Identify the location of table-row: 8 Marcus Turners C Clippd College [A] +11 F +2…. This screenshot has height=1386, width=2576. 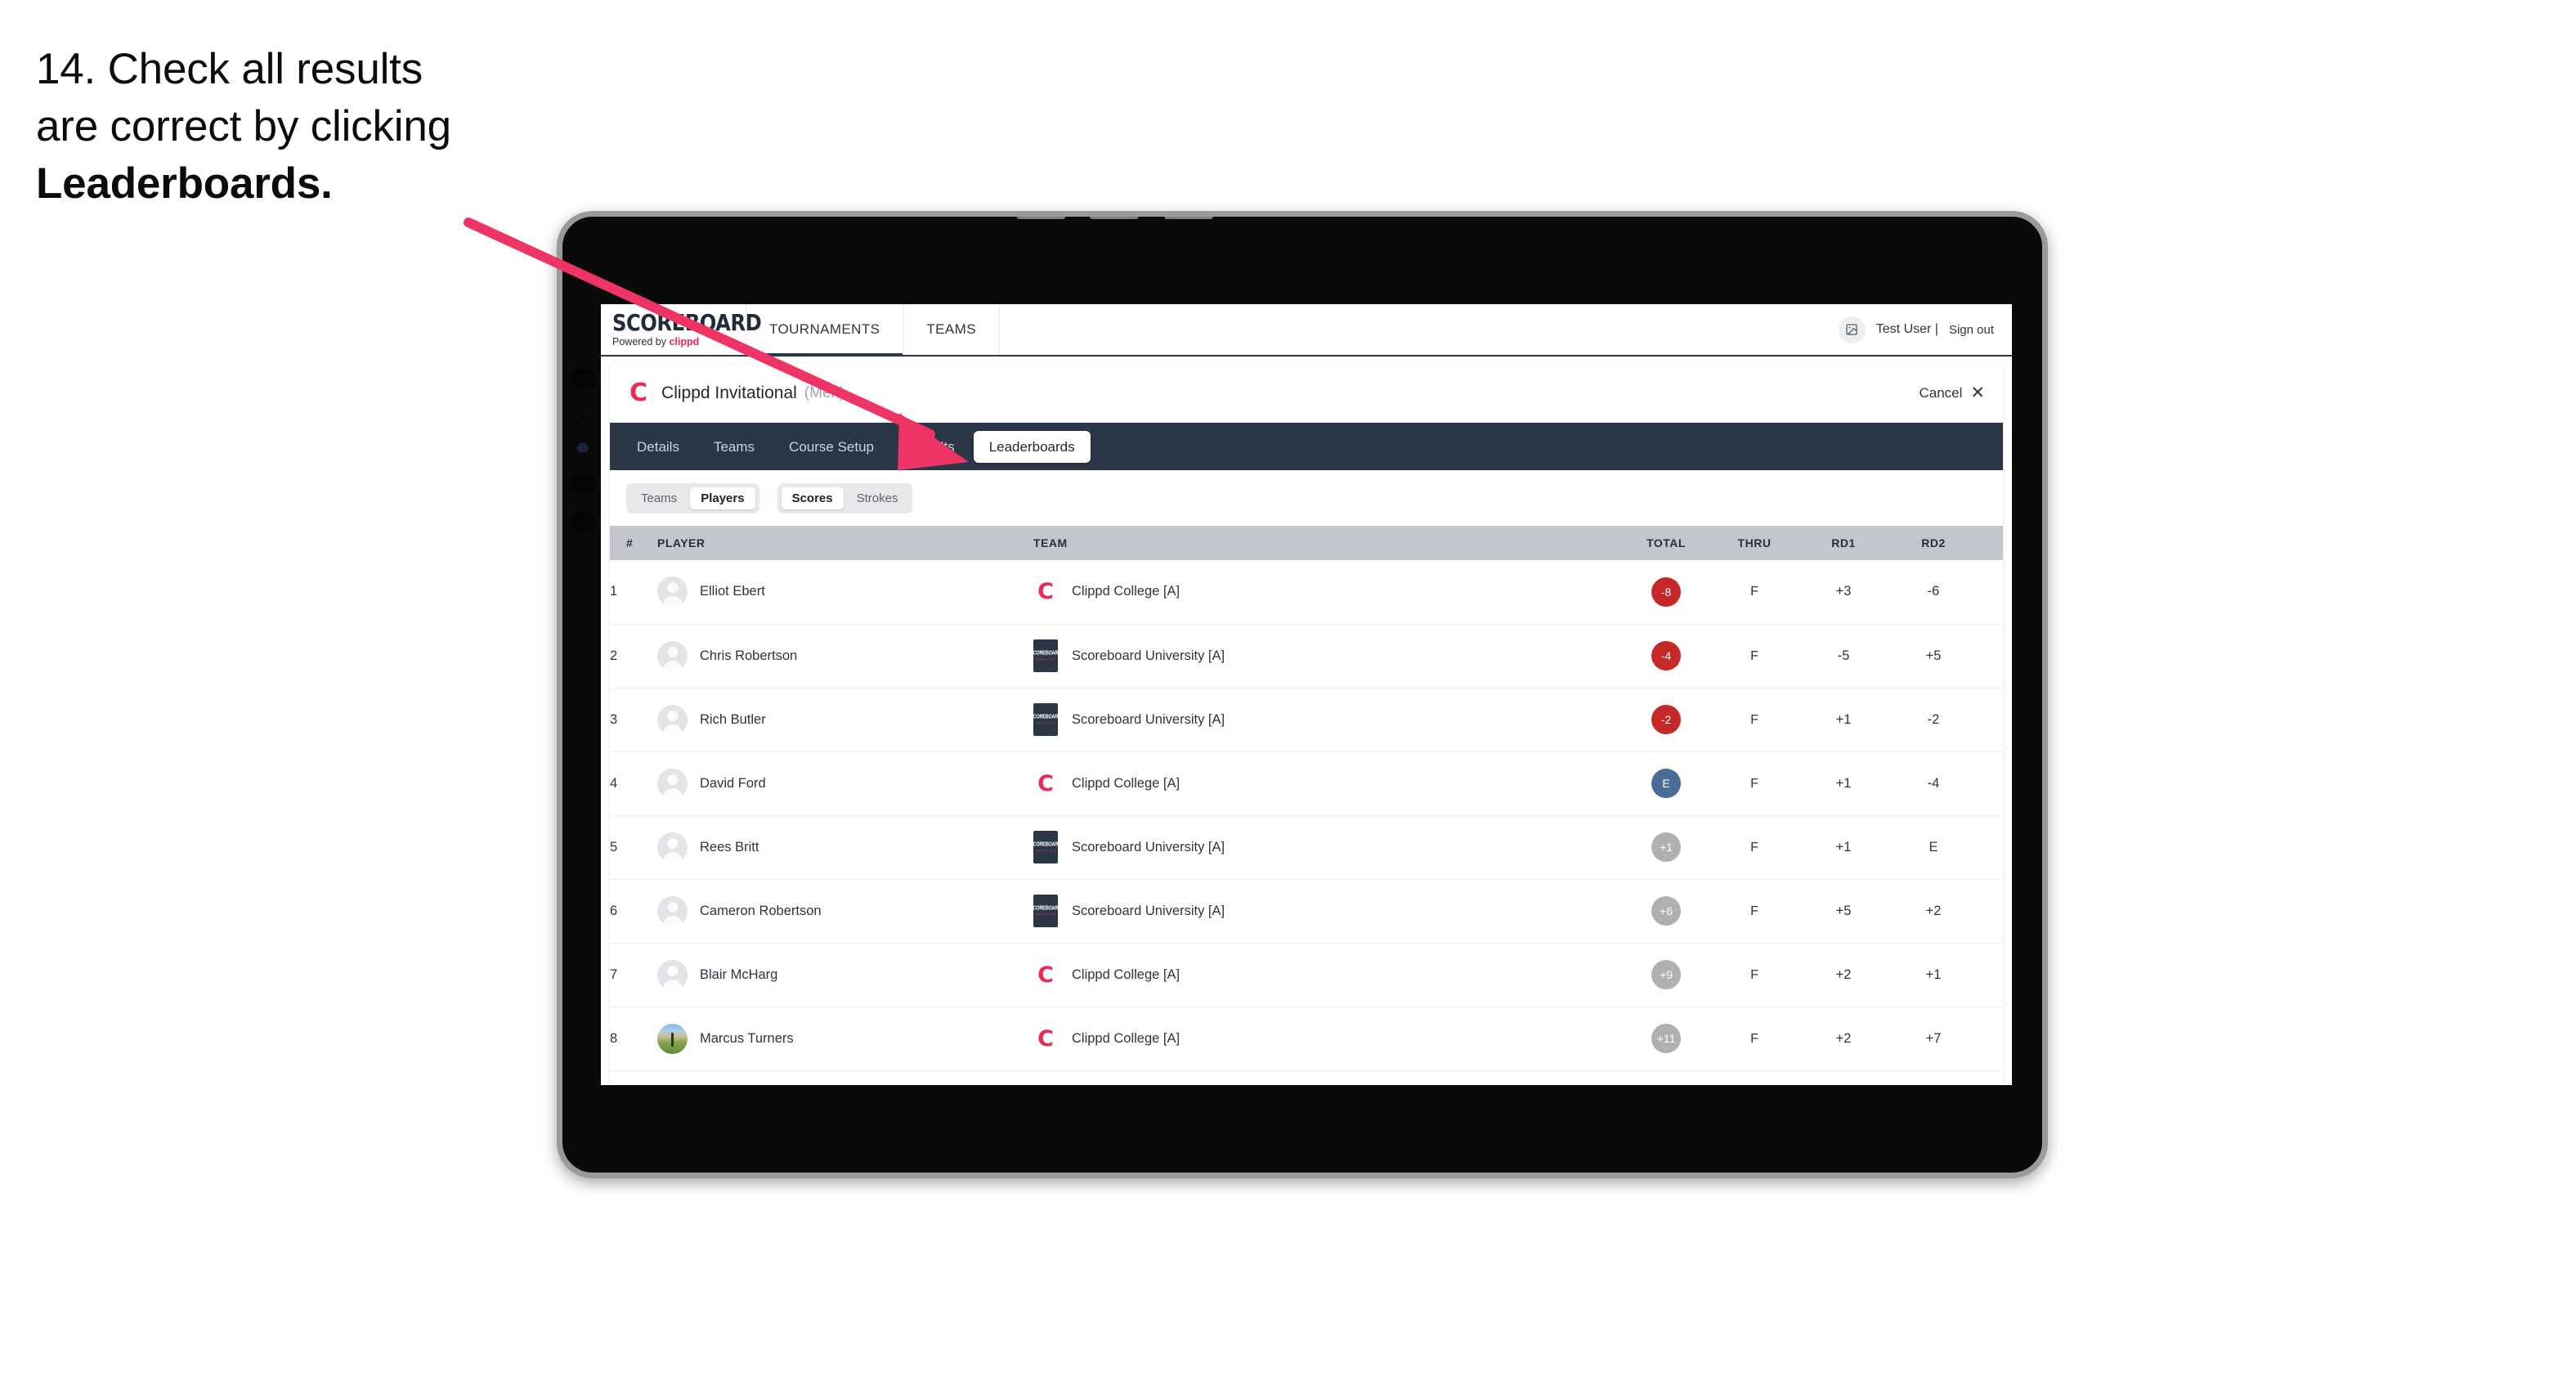
(1307, 1039).